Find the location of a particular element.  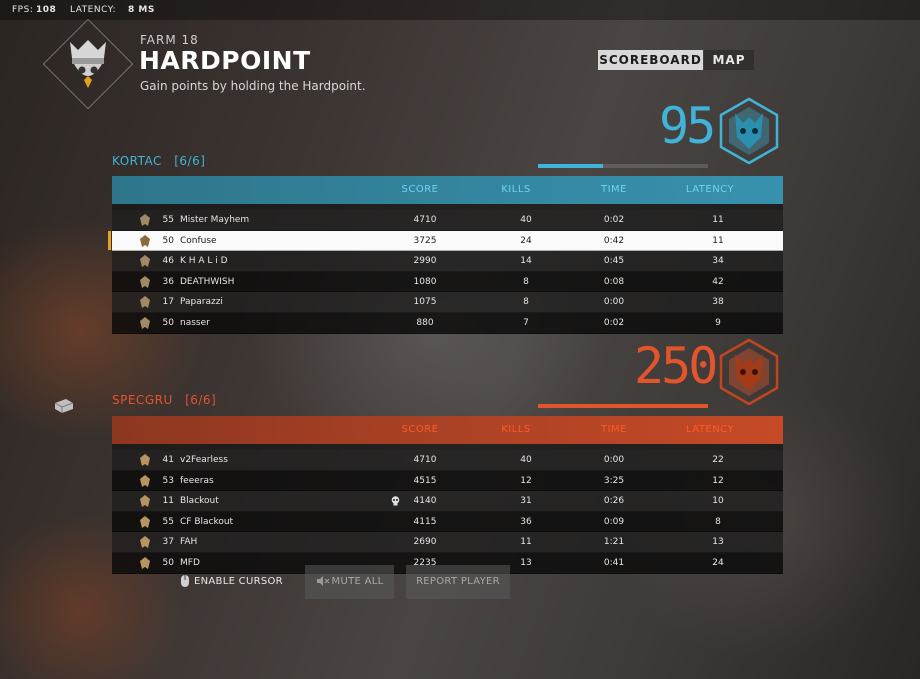

player-time: 0:42 is located at coordinates (614, 240).